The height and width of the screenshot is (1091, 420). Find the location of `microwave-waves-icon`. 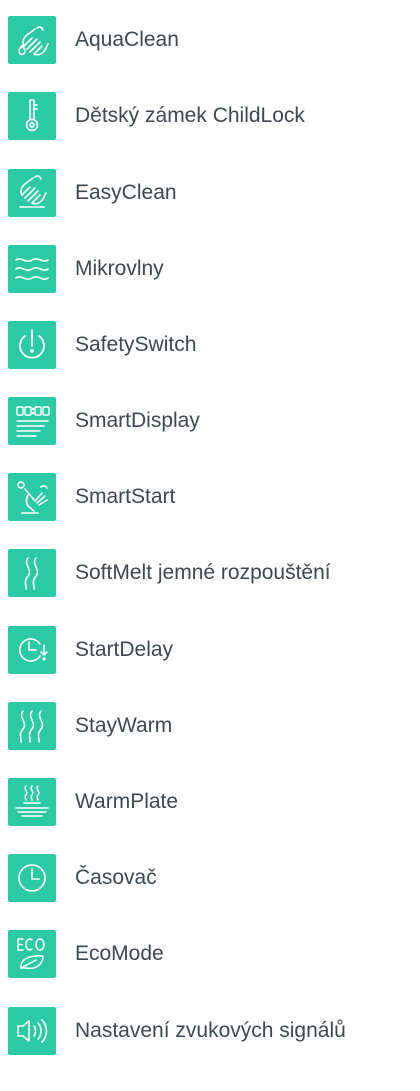

microwave-waves-icon is located at coordinates (32, 269).